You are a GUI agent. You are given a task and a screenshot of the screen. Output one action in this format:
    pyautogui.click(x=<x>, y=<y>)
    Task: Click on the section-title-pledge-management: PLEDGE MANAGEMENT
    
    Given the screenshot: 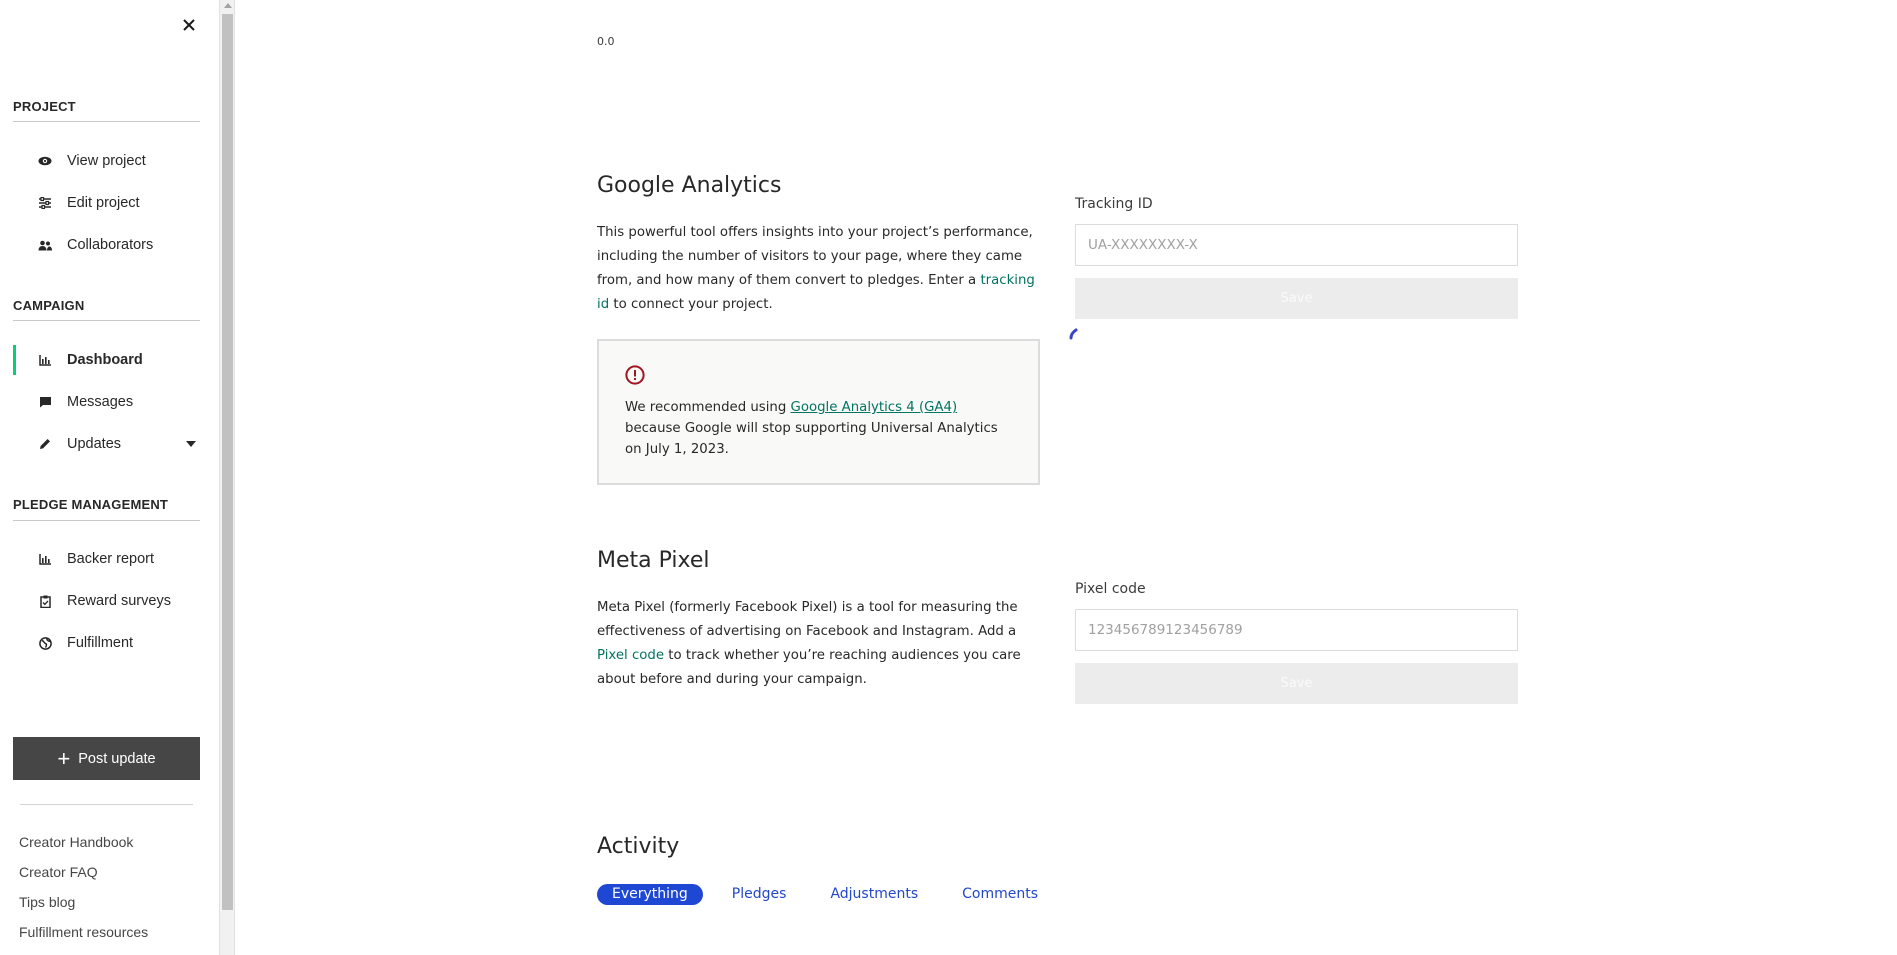 What is the action you would take?
    pyautogui.click(x=91, y=504)
    